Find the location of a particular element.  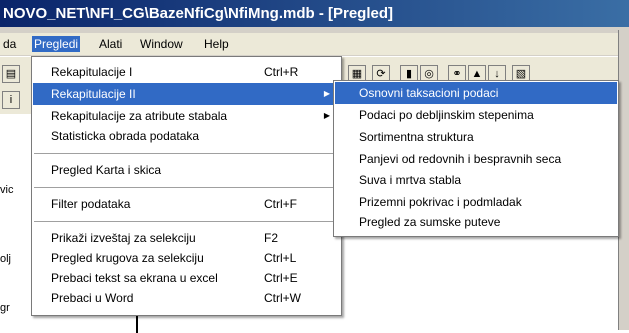

text-fragment: gr is located at coordinates (5, 308).